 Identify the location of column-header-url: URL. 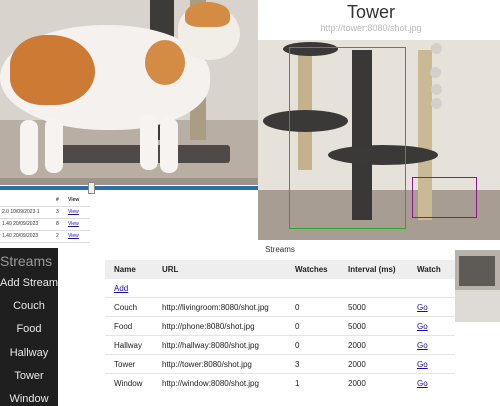
(219, 269).